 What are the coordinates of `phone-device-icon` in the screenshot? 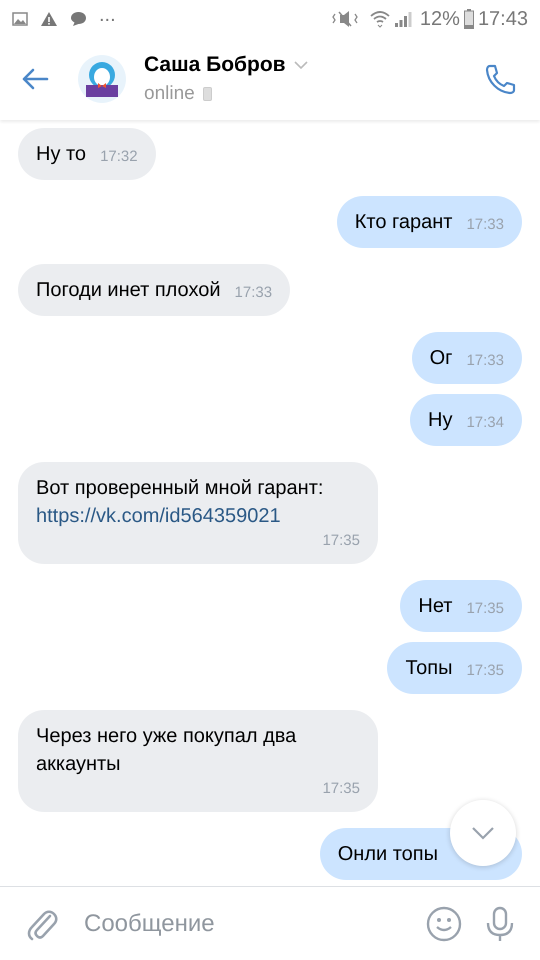 It's located at (207, 94).